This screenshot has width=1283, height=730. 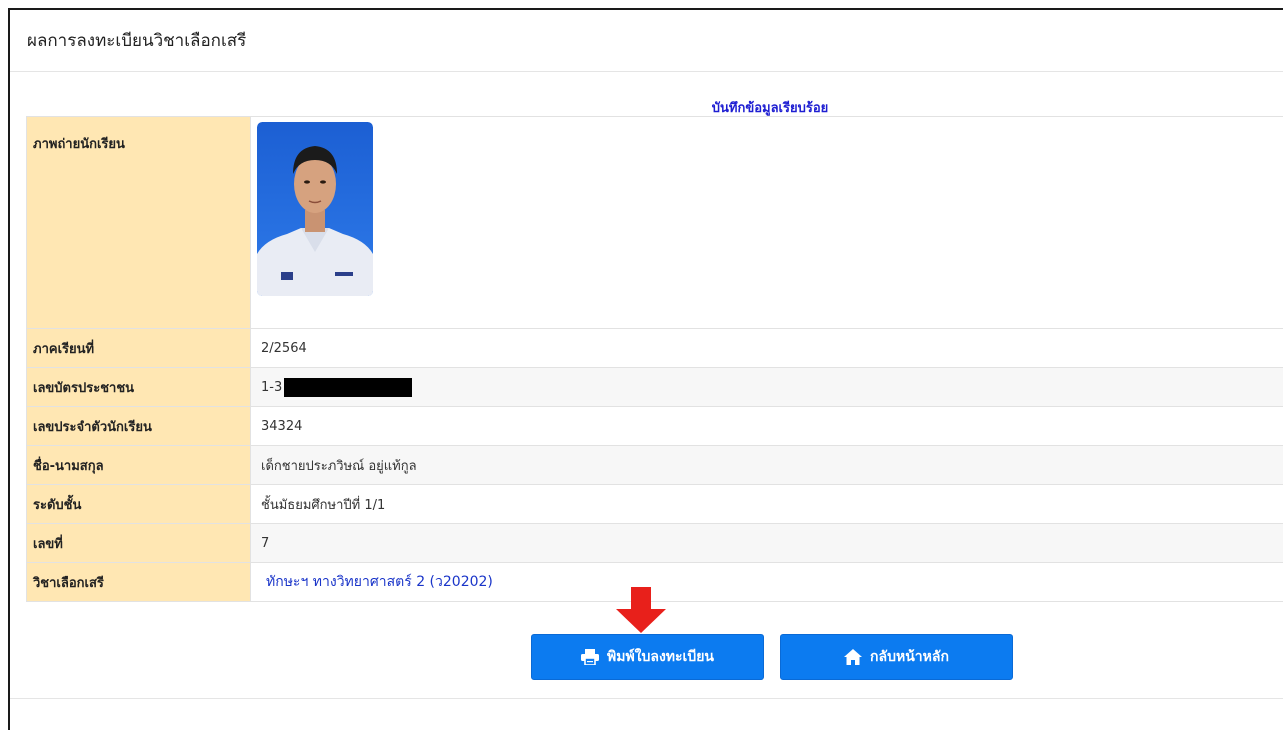 I want to click on elective-value: ทักษะฯ ทางวิทยาศาสตร์ 2 (ว20202), so click(x=767, y=582).